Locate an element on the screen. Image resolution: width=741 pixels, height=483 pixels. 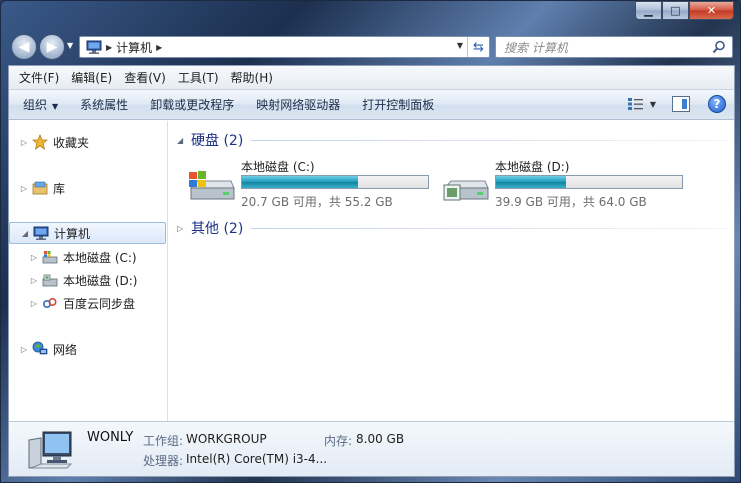
command-bar: 组织 ▼ 系统属性 卸载或更改程序 映射网络驱动器 打开控制面板 ▼ ? is located at coordinates (371, 105).